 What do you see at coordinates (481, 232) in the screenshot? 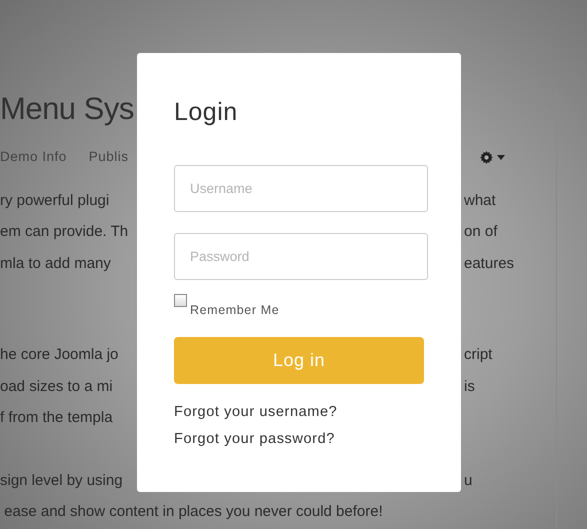
I see `paragraph-text: on of` at bounding box center [481, 232].